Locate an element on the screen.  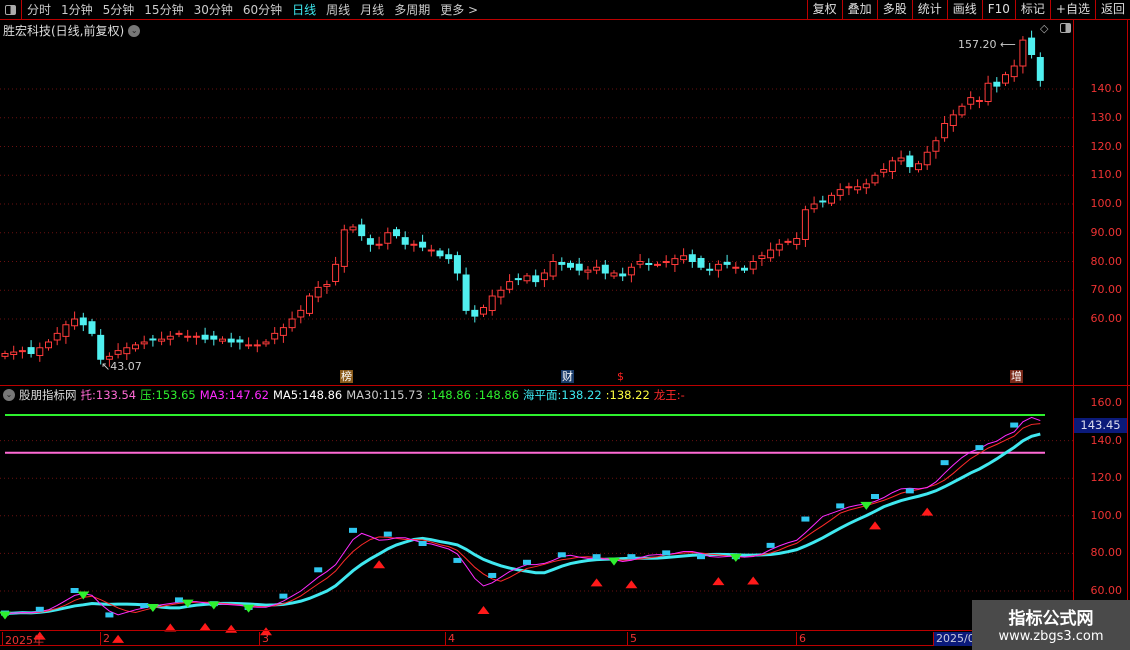
event-mark: $ is located at coordinates (620, 376).